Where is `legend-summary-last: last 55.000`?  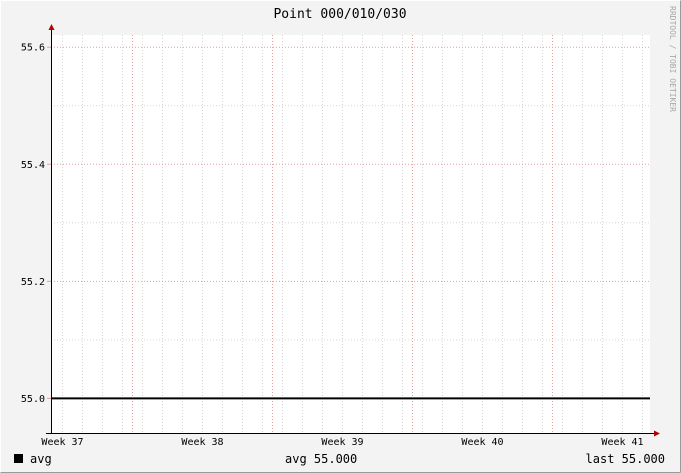
legend-summary-last: last 55.000 is located at coordinates (625, 459).